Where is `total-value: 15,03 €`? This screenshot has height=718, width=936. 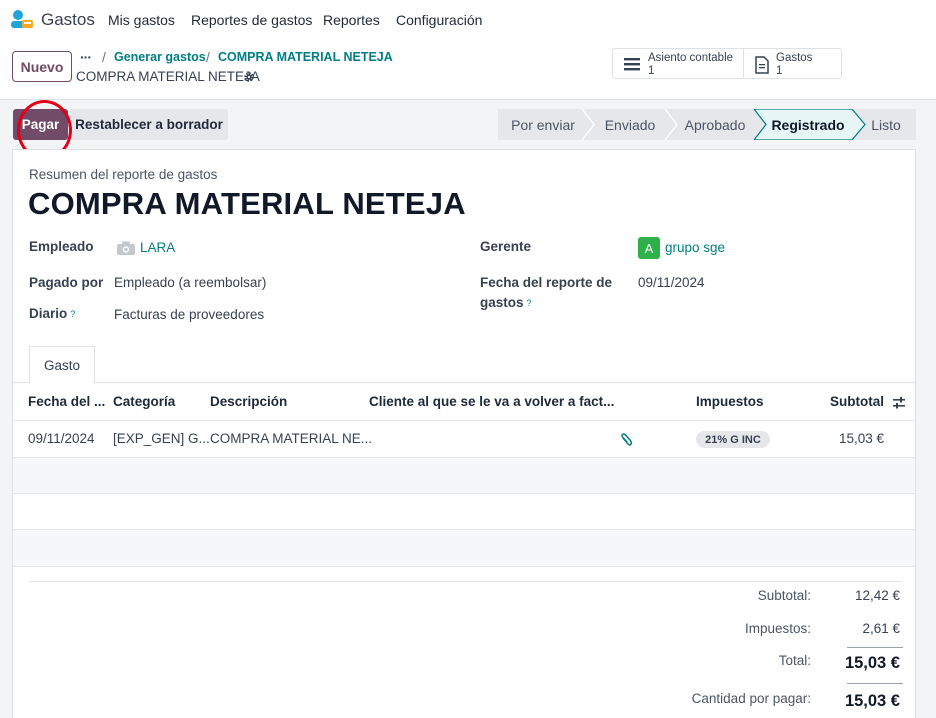 total-value: 15,03 € is located at coordinates (872, 663).